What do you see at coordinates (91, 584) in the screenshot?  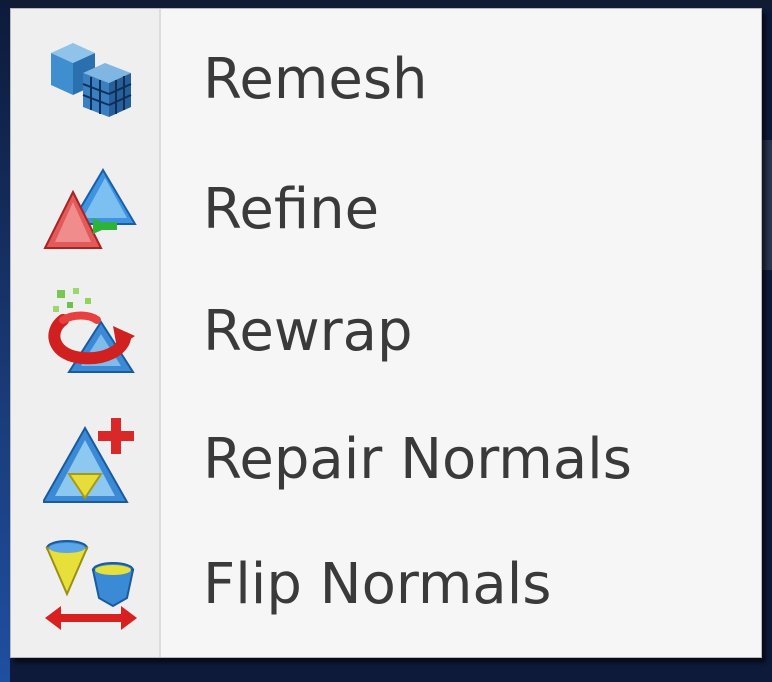 I see `flip-normals-icon` at bounding box center [91, 584].